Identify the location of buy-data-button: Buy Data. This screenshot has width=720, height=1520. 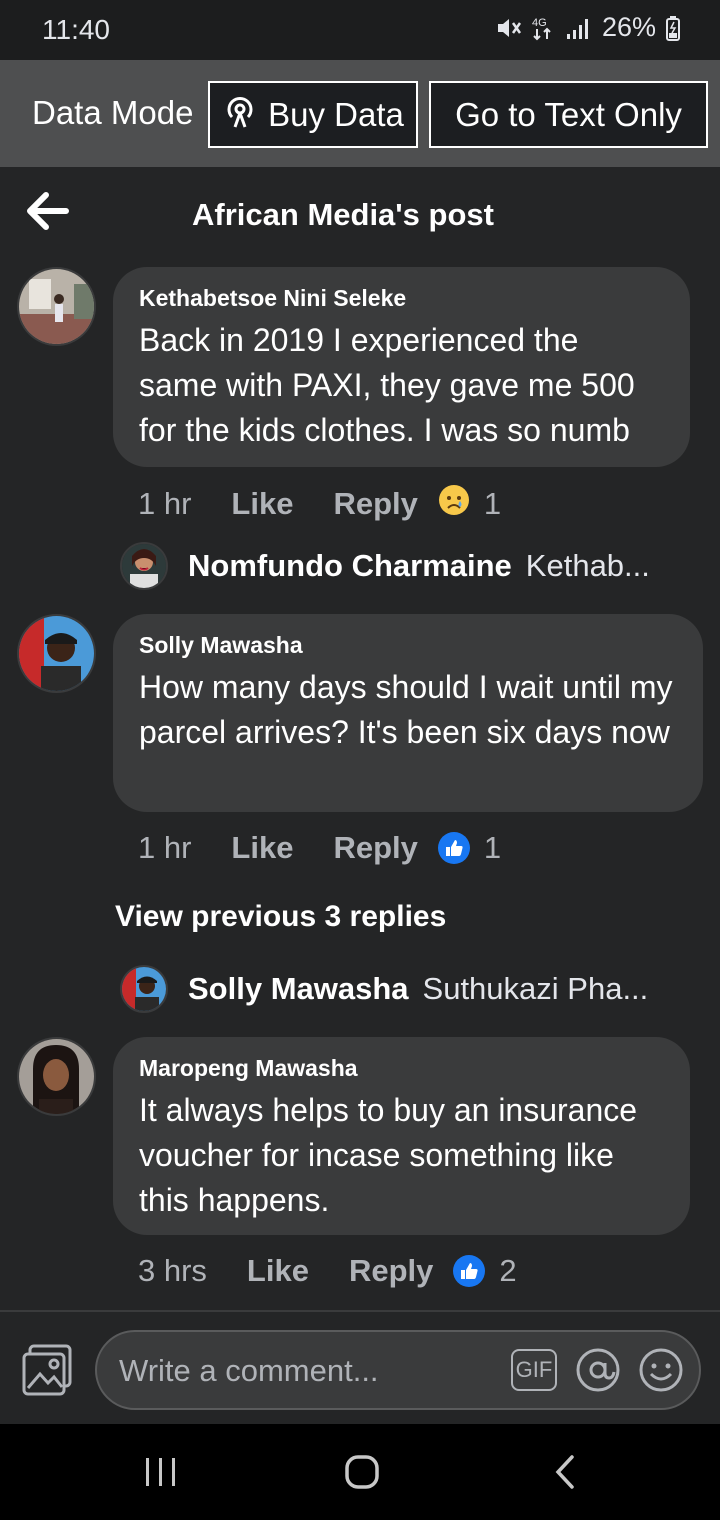
(313, 114).